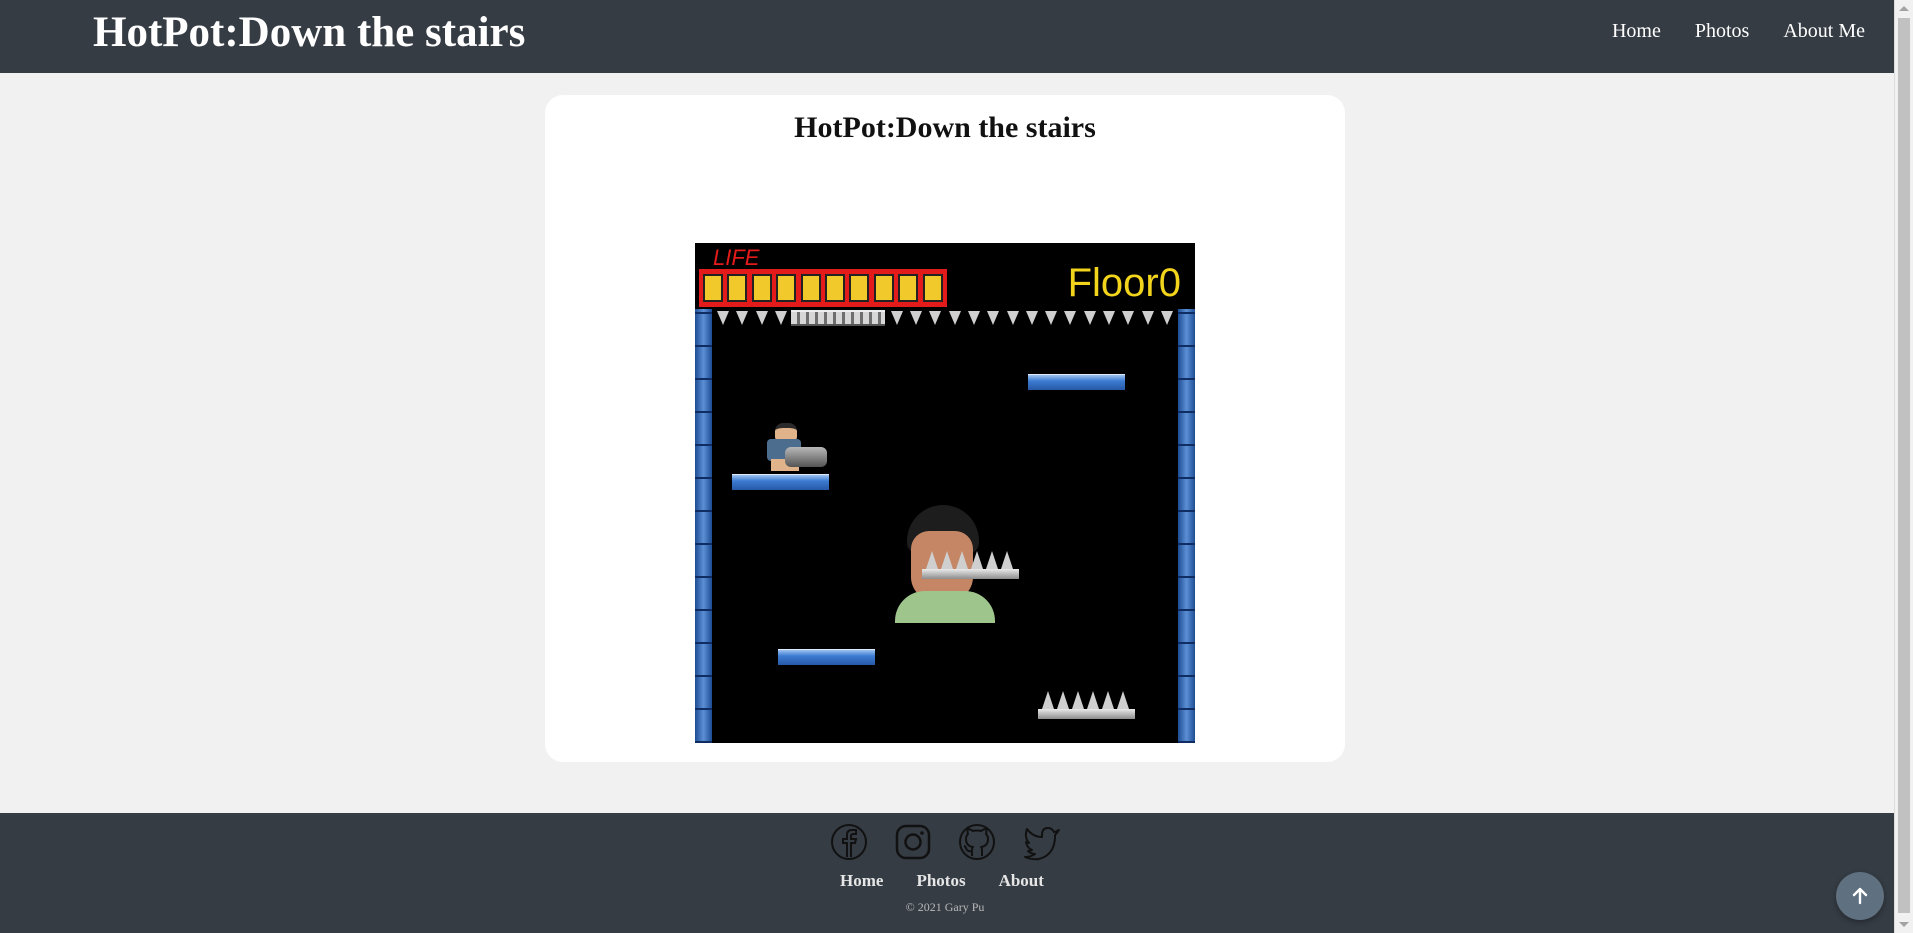  I want to click on footer: Home Photos About © 2021 Gary Pu, so click(947, 873).